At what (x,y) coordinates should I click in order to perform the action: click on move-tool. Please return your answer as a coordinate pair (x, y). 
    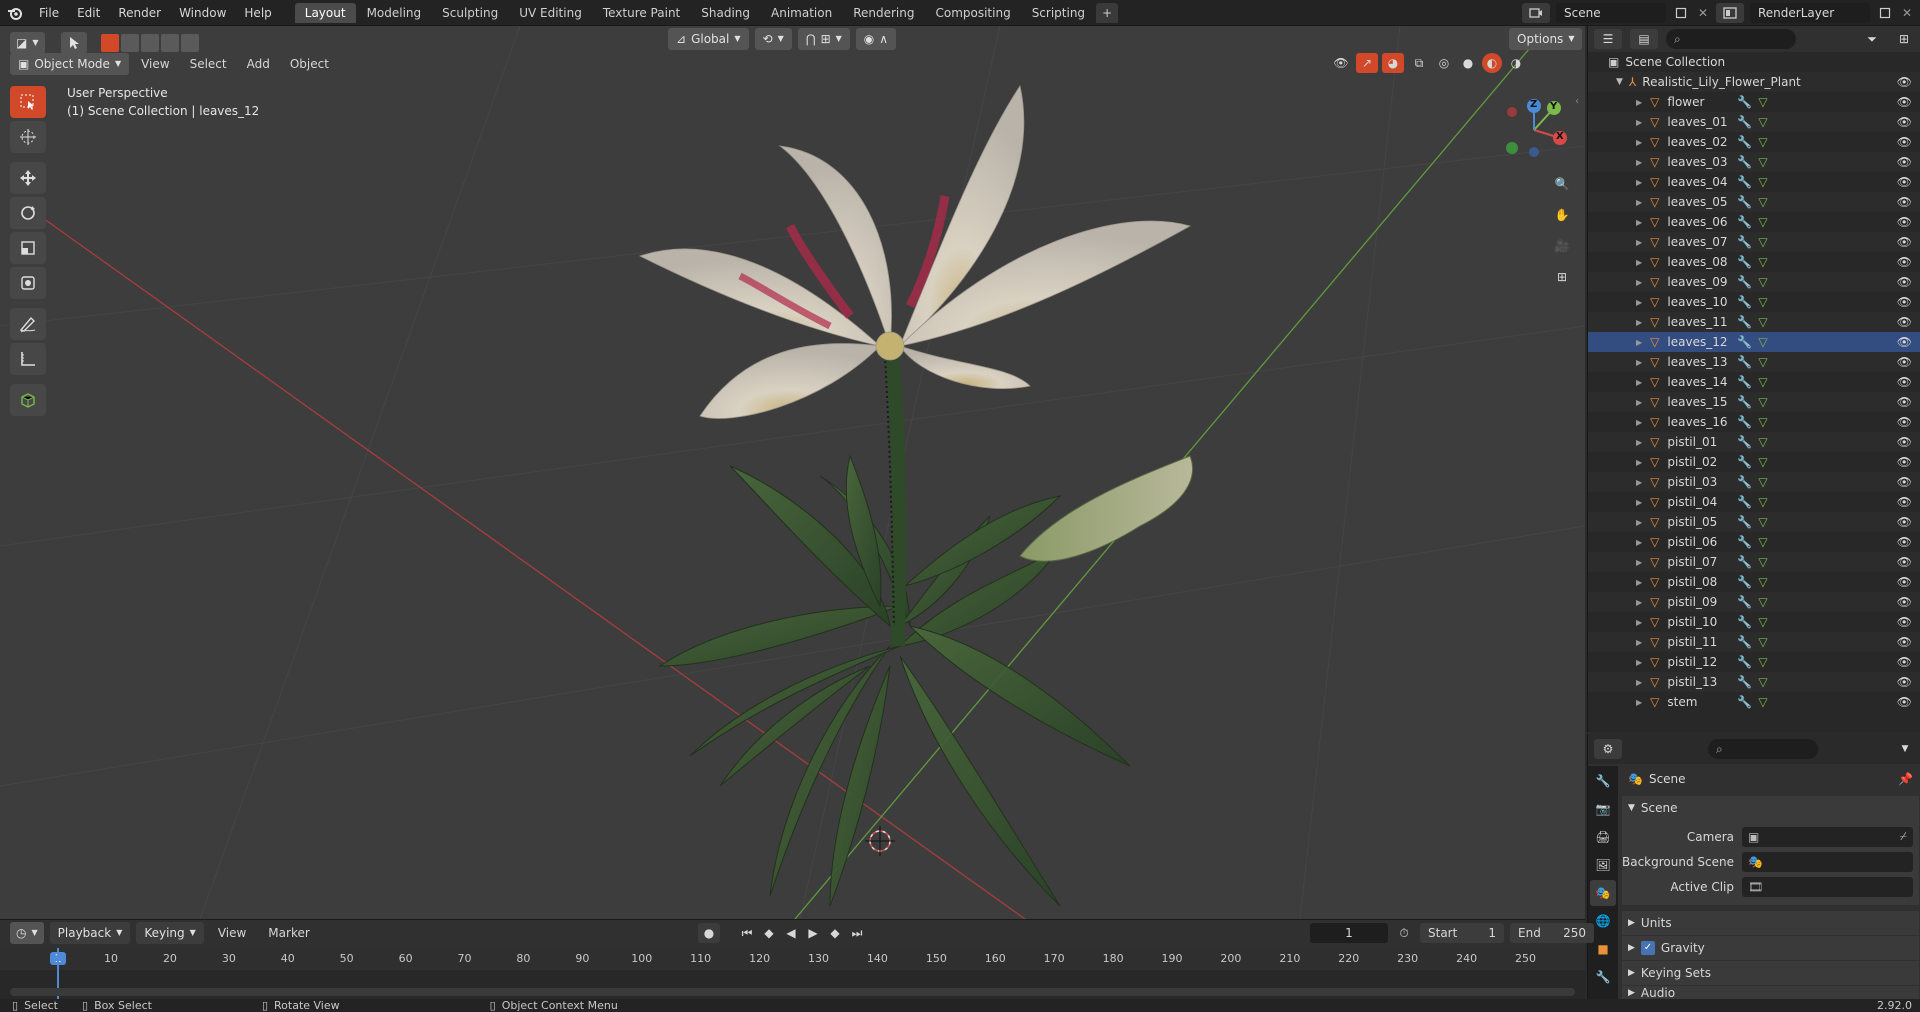
    Looking at the image, I should click on (28, 178).